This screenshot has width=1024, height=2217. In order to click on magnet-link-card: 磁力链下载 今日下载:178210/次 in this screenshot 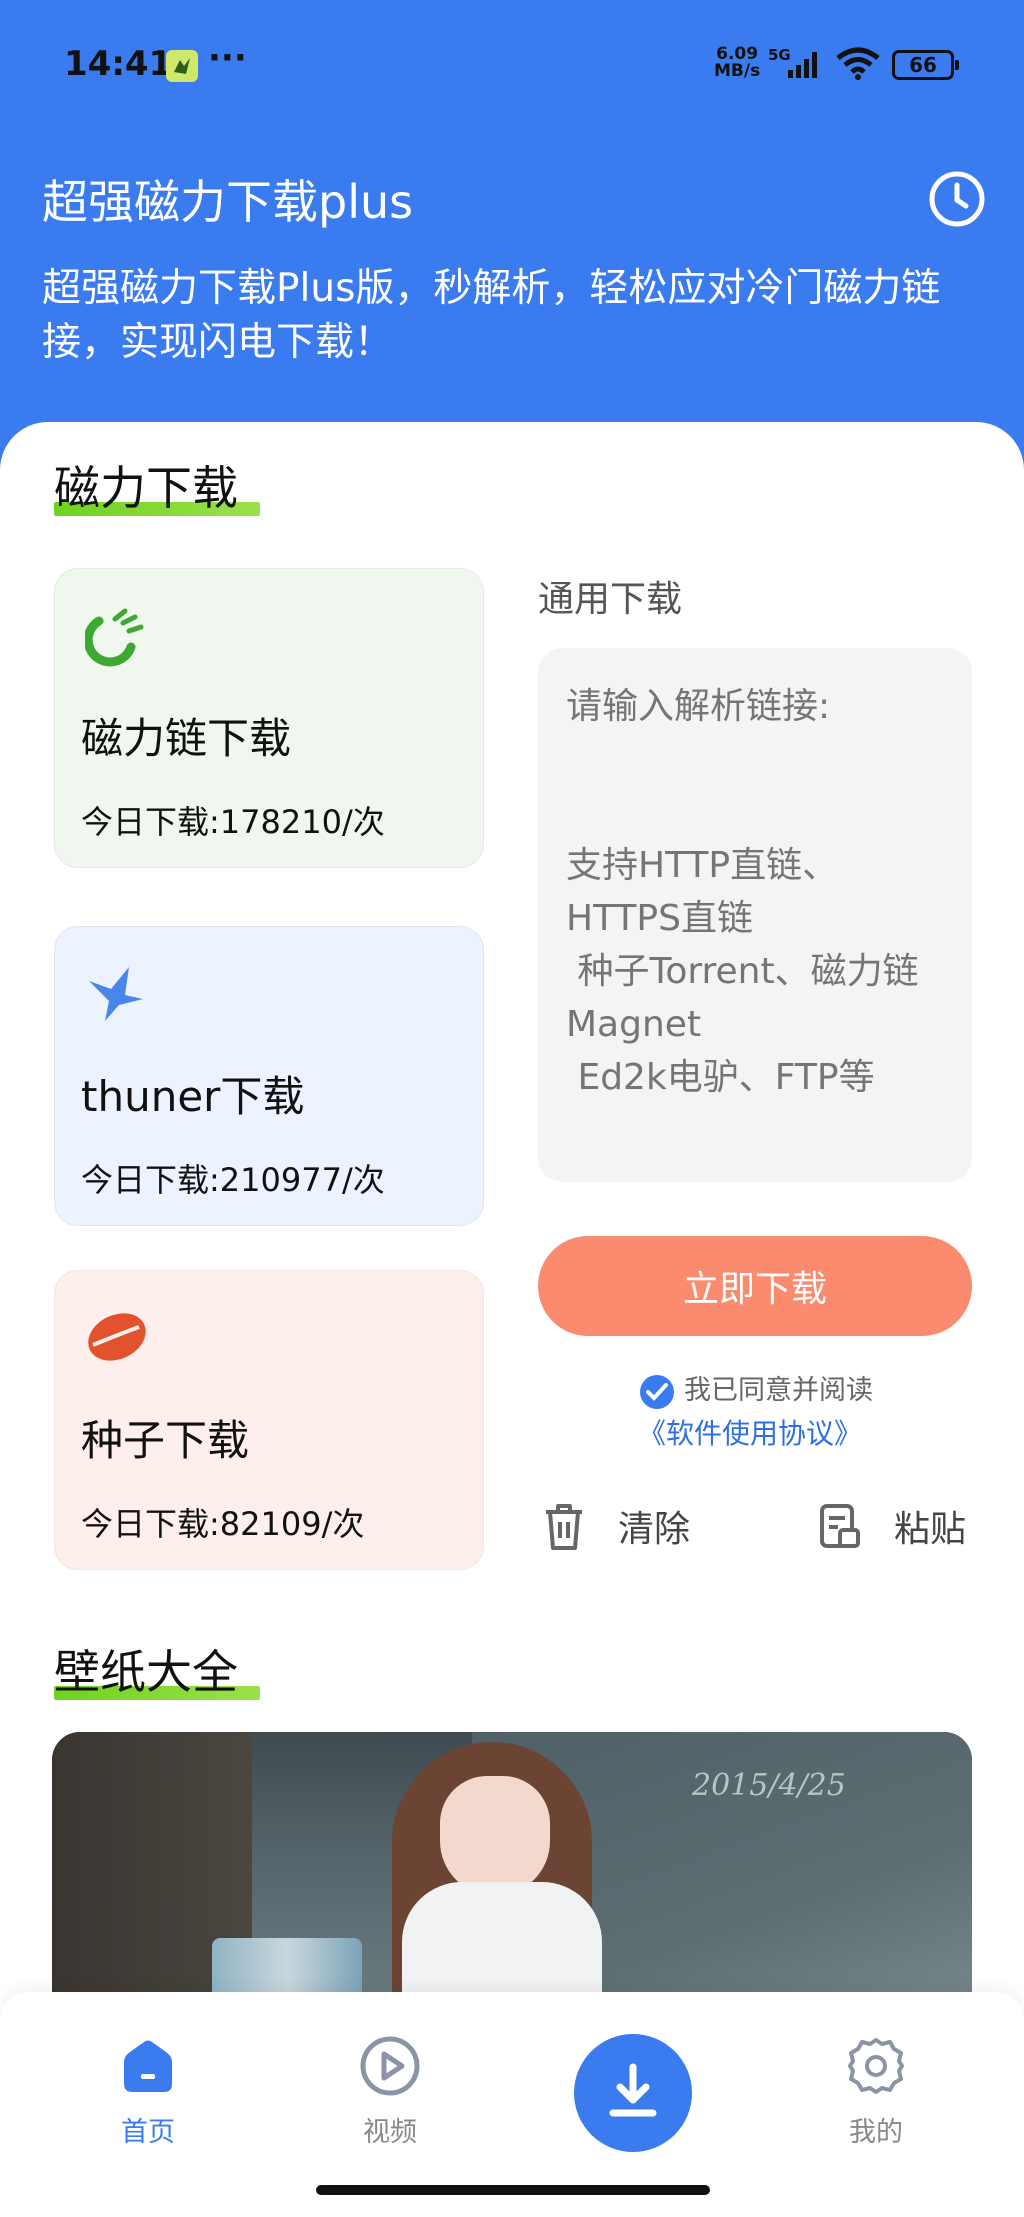, I will do `click(269, 718)`.